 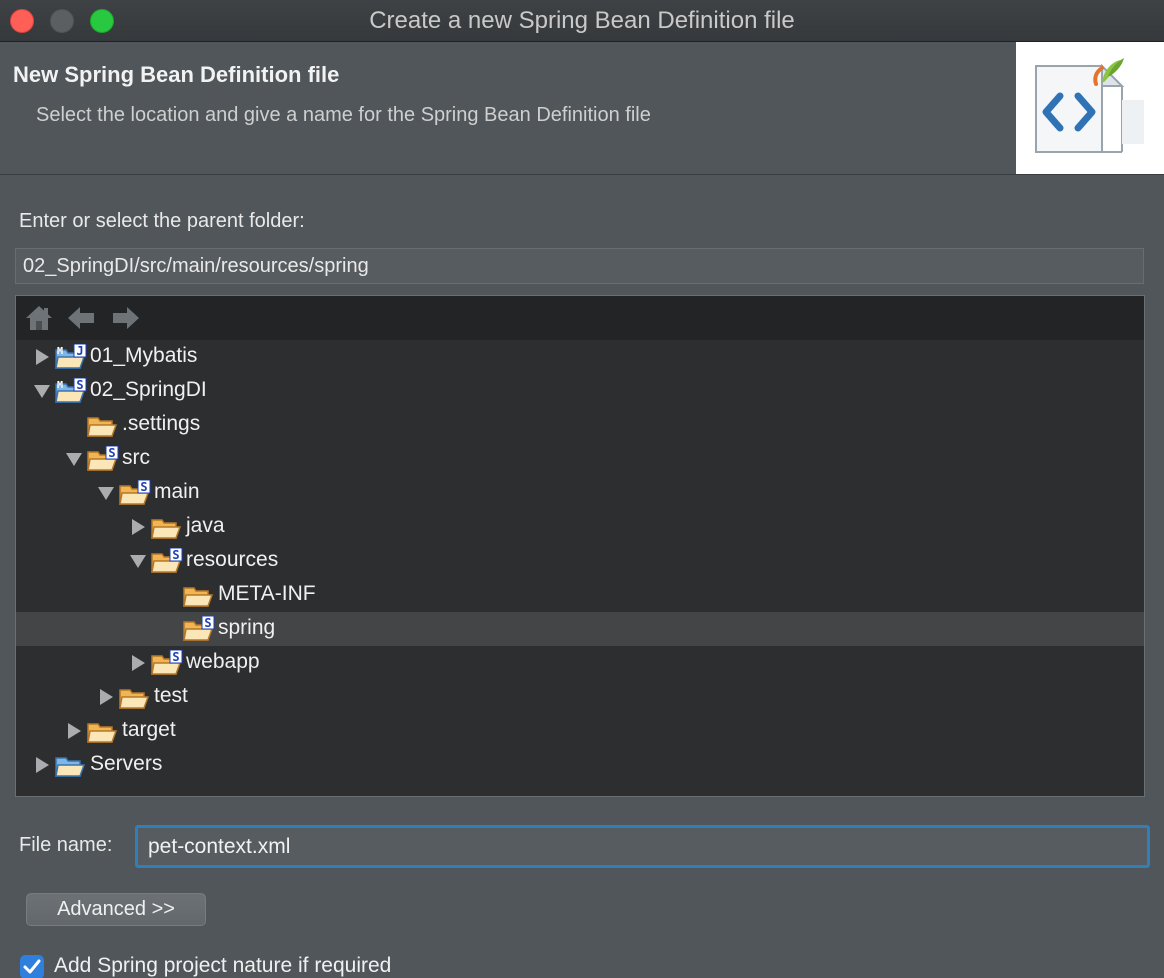 What do you see at coordinates (126, 763) in the screenshot?
I see `tree-item-label: Servers` at bounding box center [126, 763].